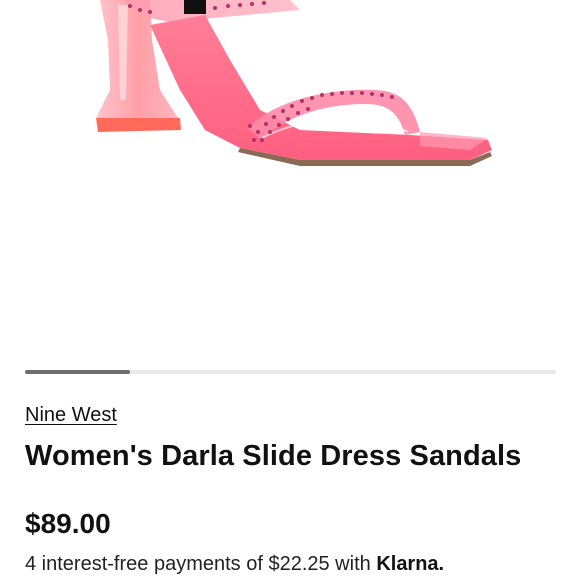 The image size is (580, 580). What do you see at coordinates (147, 564) in the screenshot?
I see `installment-prefix: 4 interest-free payments of` at bounding box center [147, 564].